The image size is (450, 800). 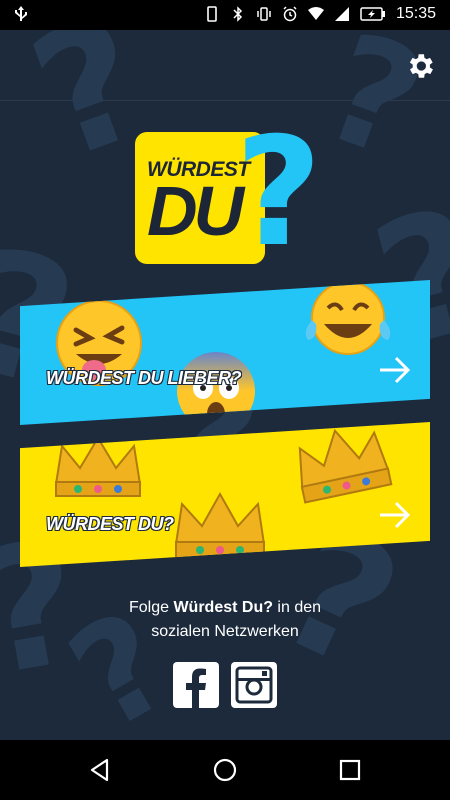 What do you see at coordinates (341, 14) in the screenshot?
I see `signal-icon` at bounding box center [341, 14].